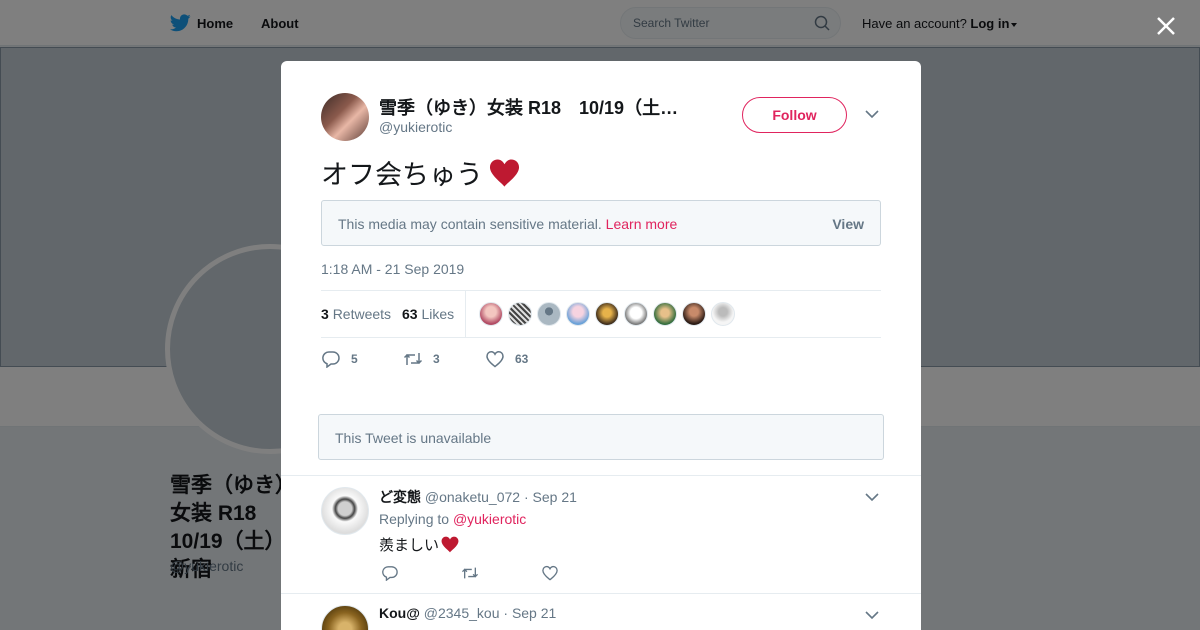 This screenshot has width=1200, height=630. Describe the element at coordinates (462, 613) in the screenshot. I see `reply-author-handle: @2345_kou` at that location.